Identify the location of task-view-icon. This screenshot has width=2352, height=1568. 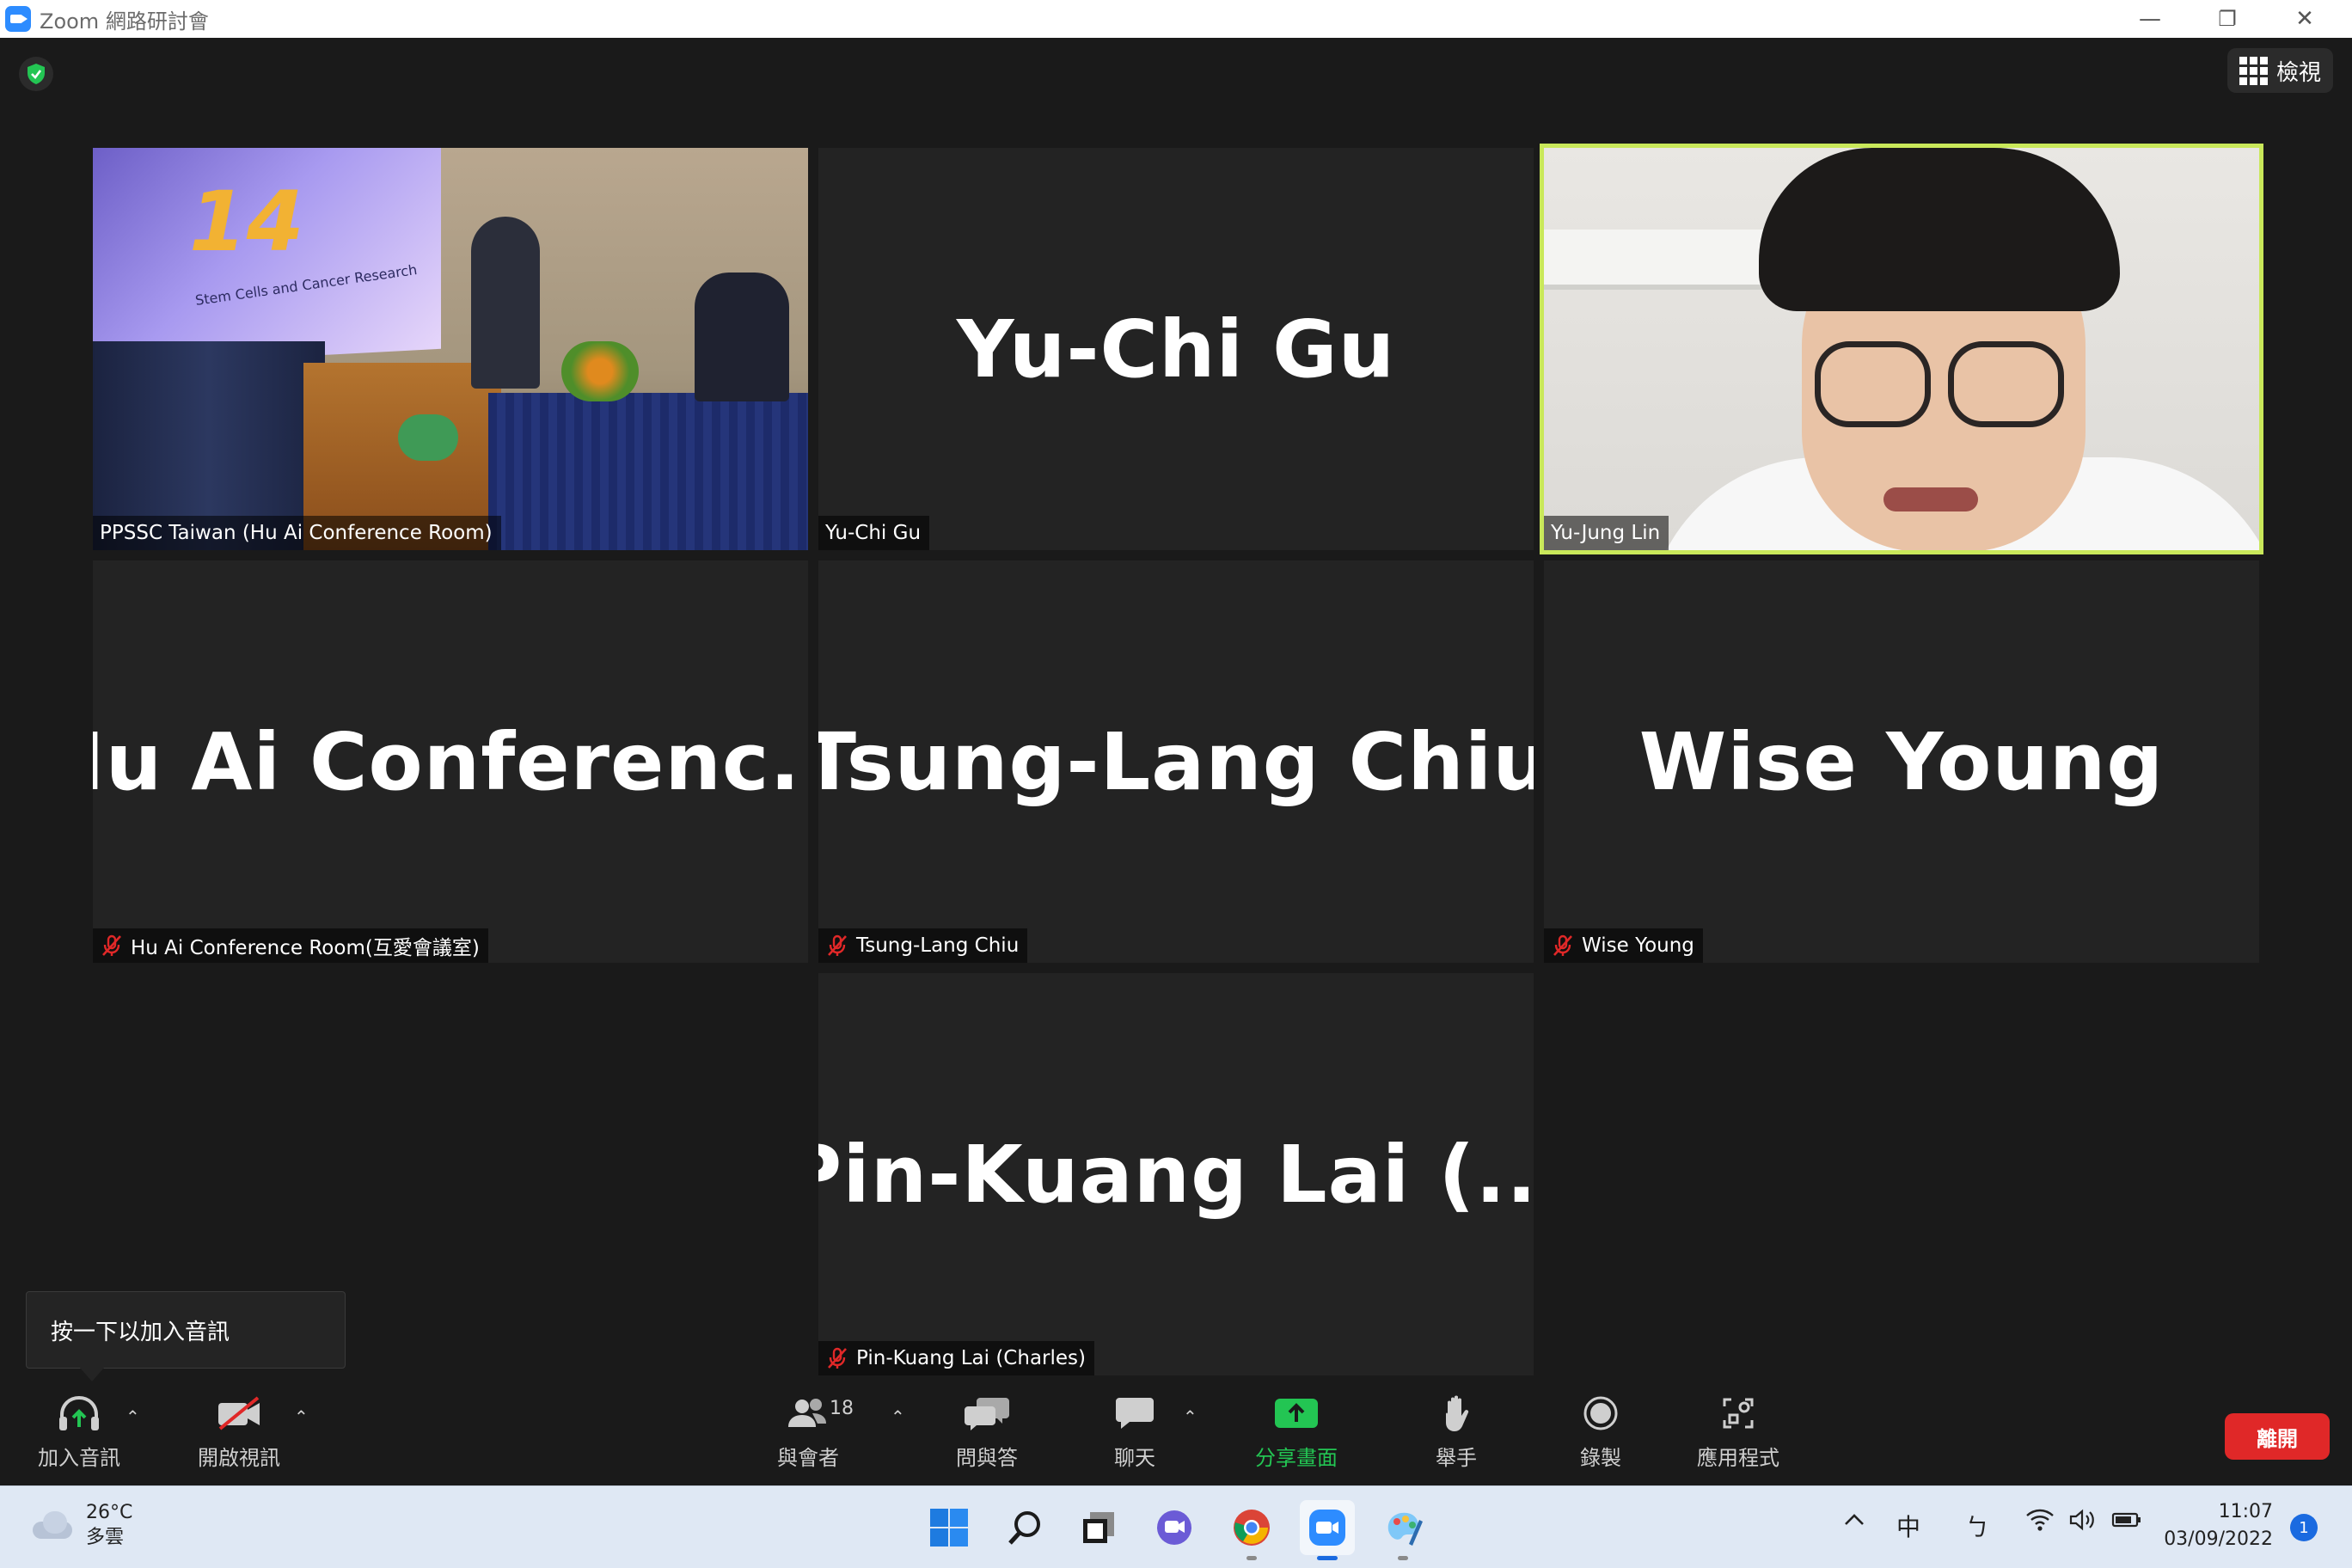
(1098, 1527).